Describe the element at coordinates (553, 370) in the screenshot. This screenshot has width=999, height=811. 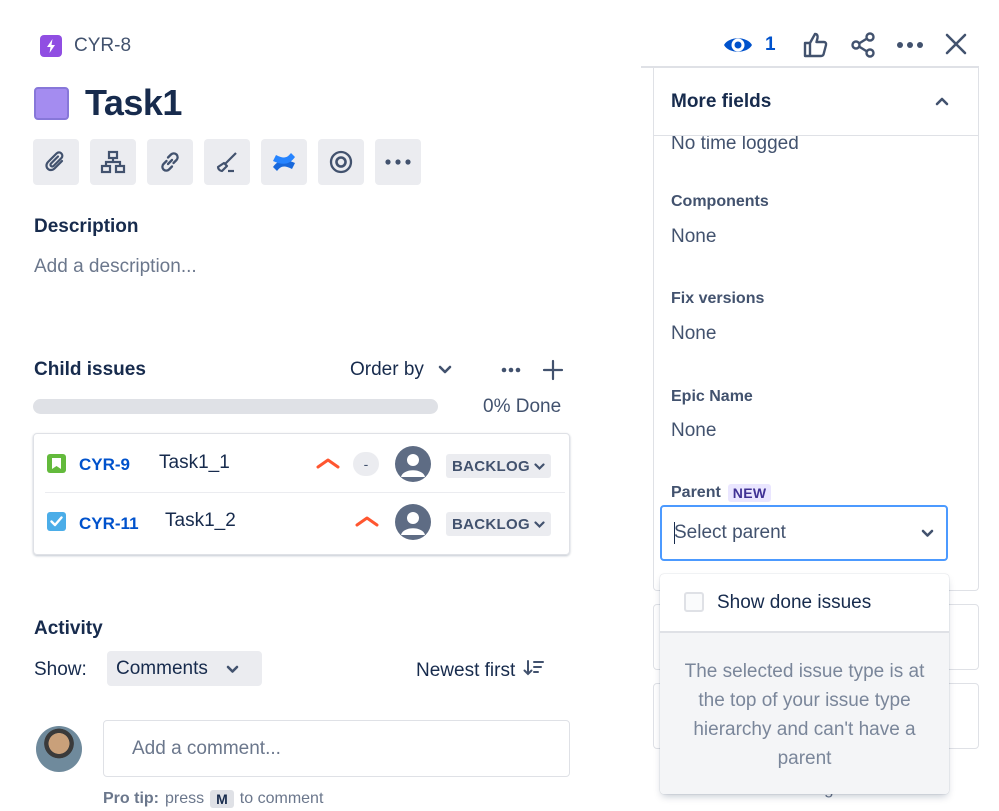
I see `add-child-issue-icon` at that location.